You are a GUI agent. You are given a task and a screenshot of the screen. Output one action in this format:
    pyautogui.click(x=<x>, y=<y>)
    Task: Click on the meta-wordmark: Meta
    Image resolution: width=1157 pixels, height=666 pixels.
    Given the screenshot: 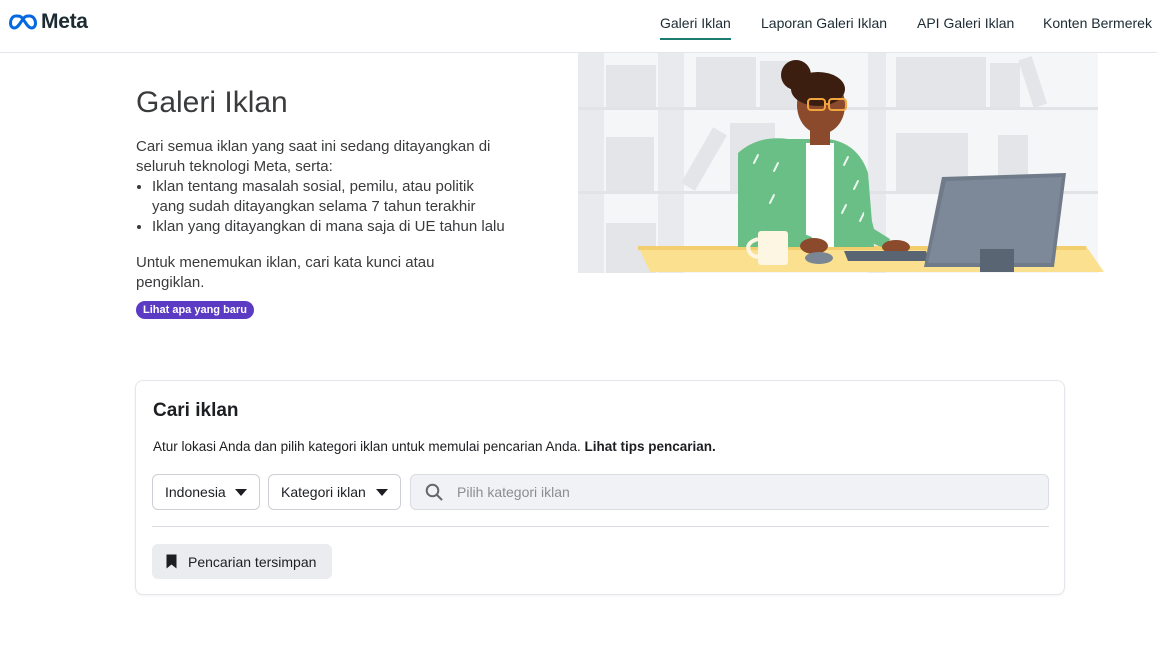 What is the action you would take?
    pyautogui.click(x=64, y=21)
    